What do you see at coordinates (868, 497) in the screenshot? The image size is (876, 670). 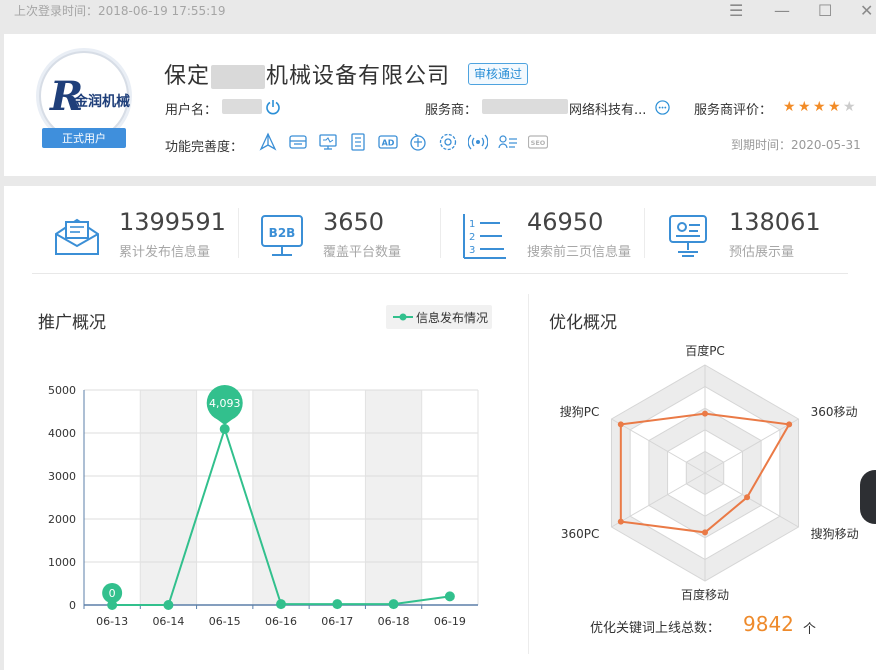 I see `side-chat-widget` at bounding box center [868, 497].